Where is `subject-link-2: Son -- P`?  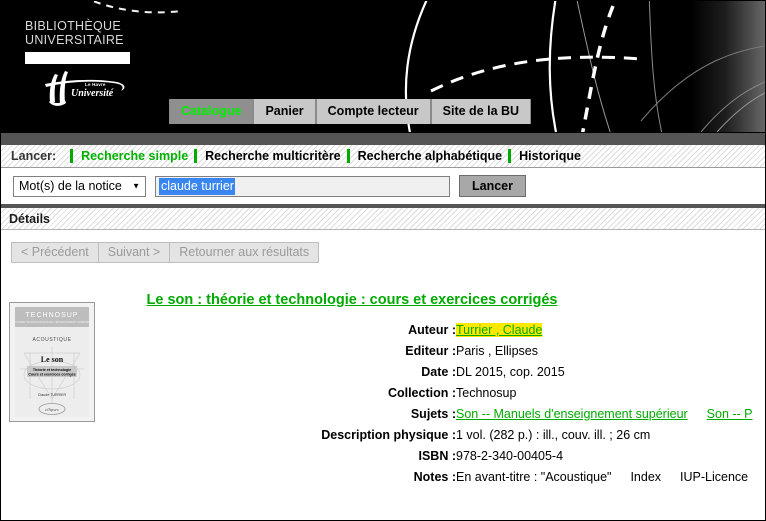
subject-link-2: Son -- P is located at coordinates (730, 414).